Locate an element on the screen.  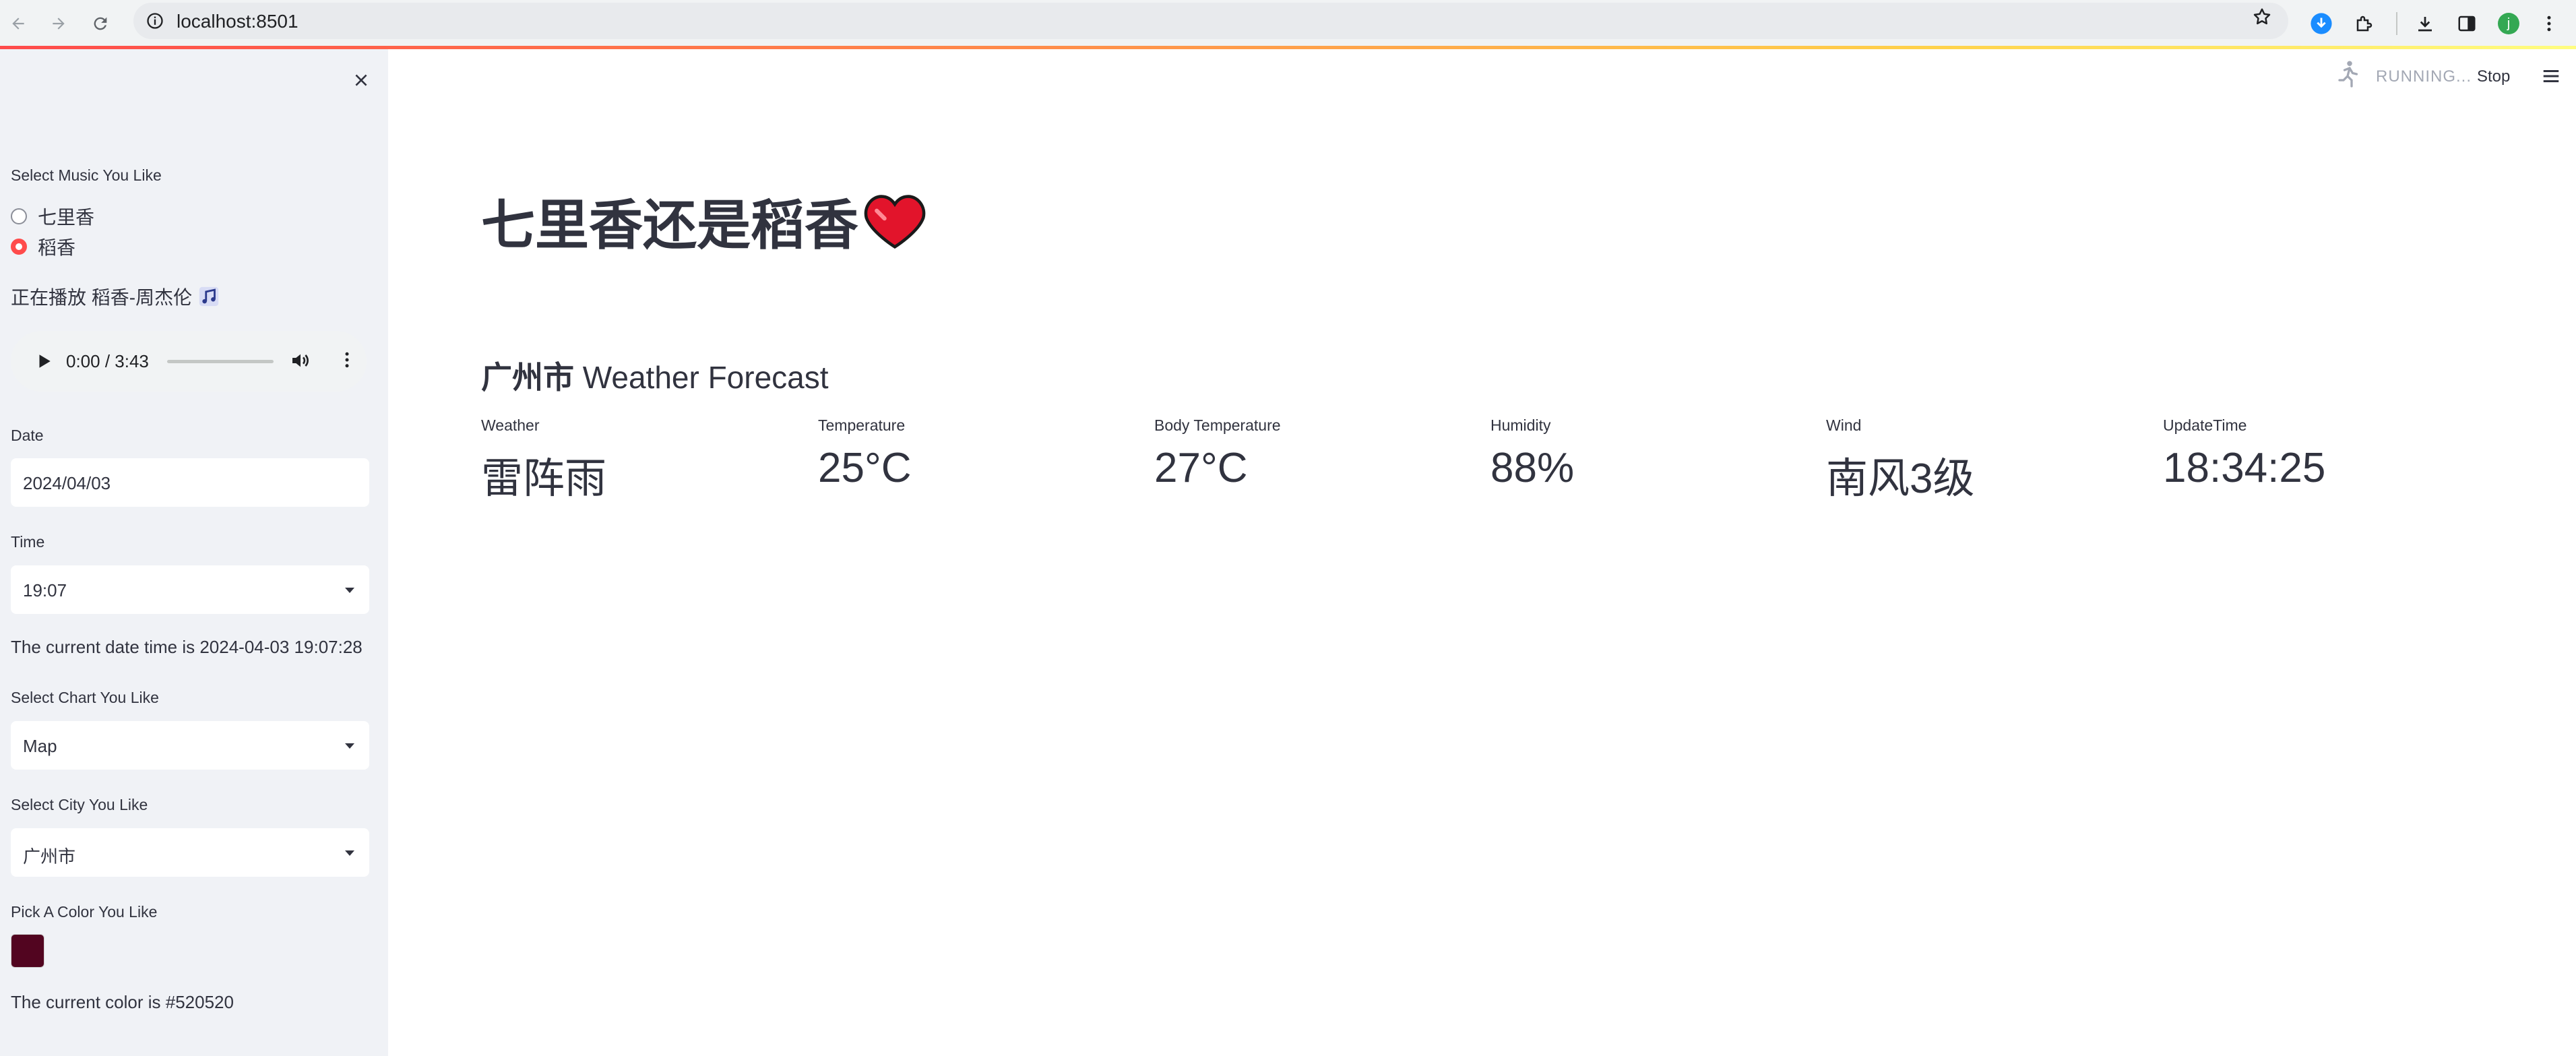
forward-button is located at coordinates (58, 23).